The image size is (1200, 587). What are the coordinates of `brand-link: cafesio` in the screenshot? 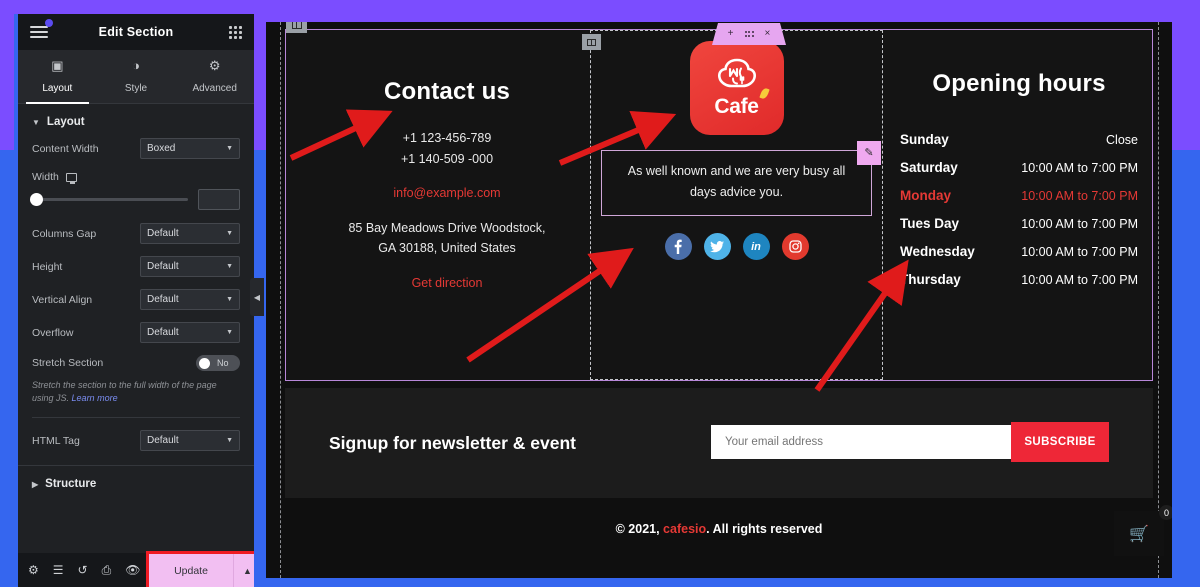 It's located at (684, 529).